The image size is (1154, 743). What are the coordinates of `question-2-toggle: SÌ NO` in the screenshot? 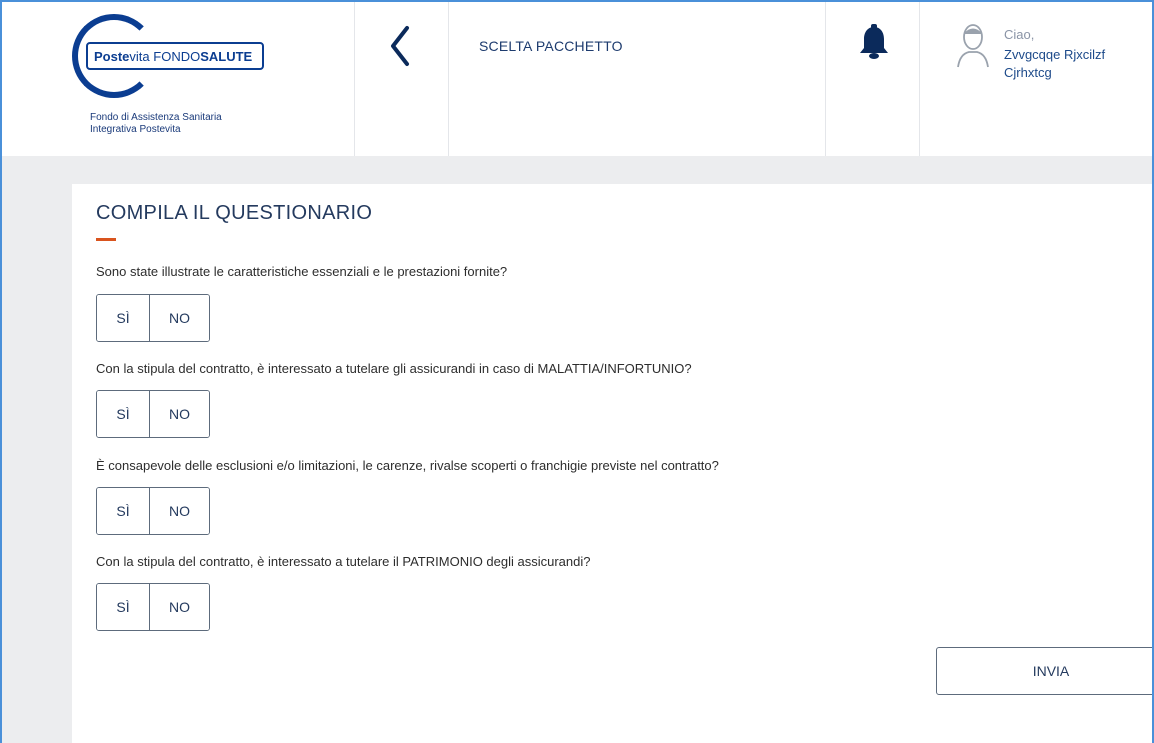 It's located at (153, 414).